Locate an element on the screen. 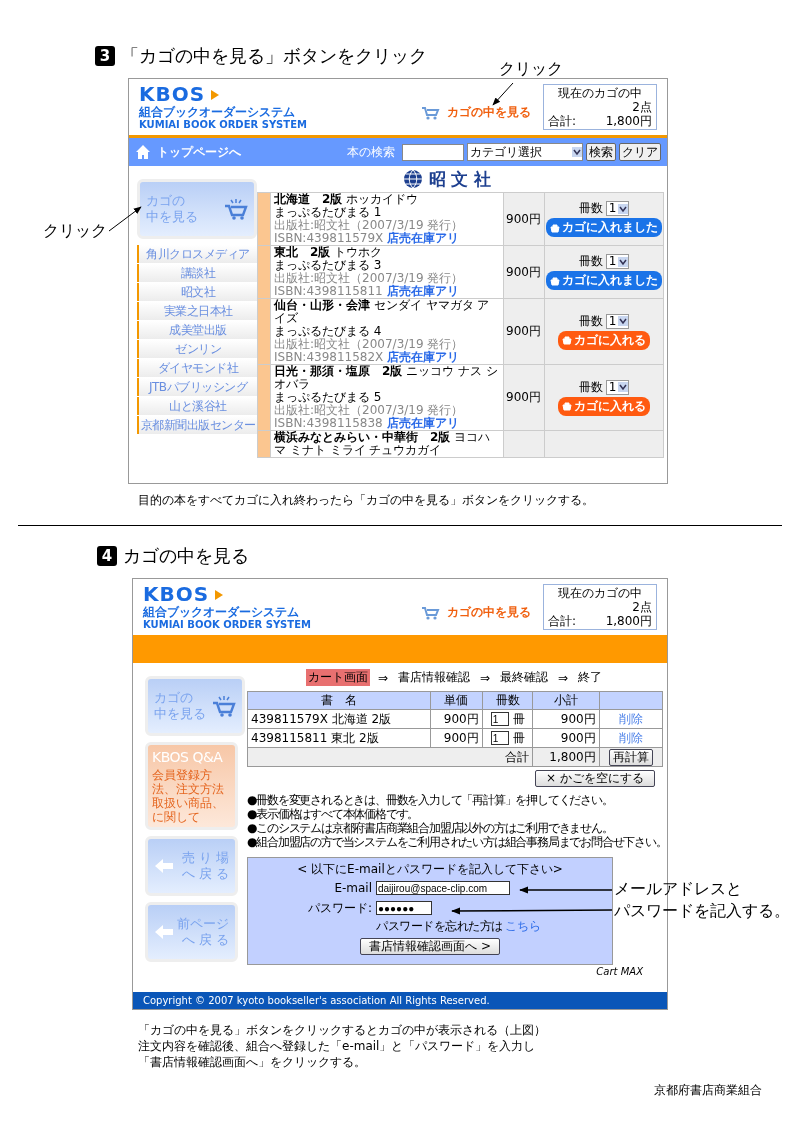 The width and height of the screenshot is (800, 1130). publisher-link: 角川クロスメディア is located at coordinates (197, 254).